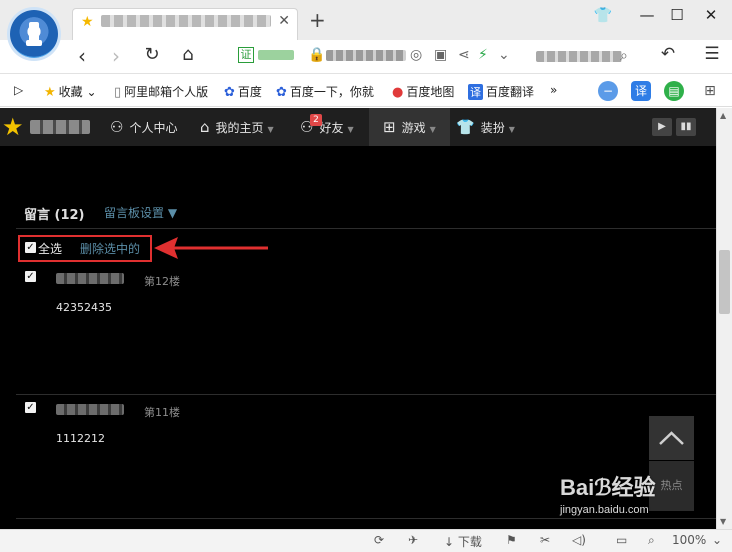 This screenshot has height=552, width=732. I want to click on back-button: ‹, so click(82, 56).